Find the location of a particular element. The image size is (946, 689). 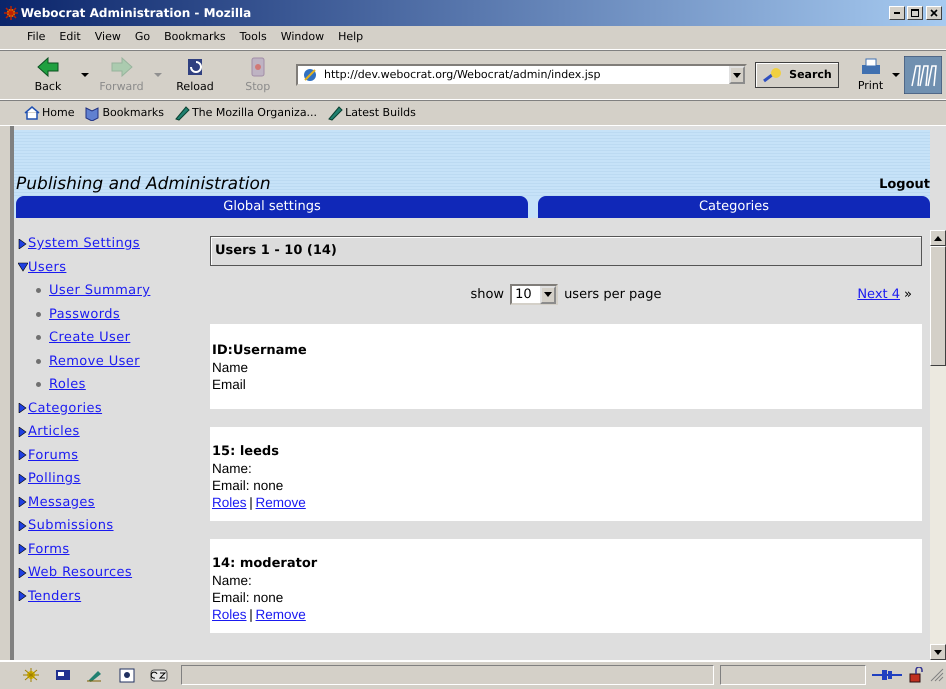

maximize-button is located at coordinates (915, 13).